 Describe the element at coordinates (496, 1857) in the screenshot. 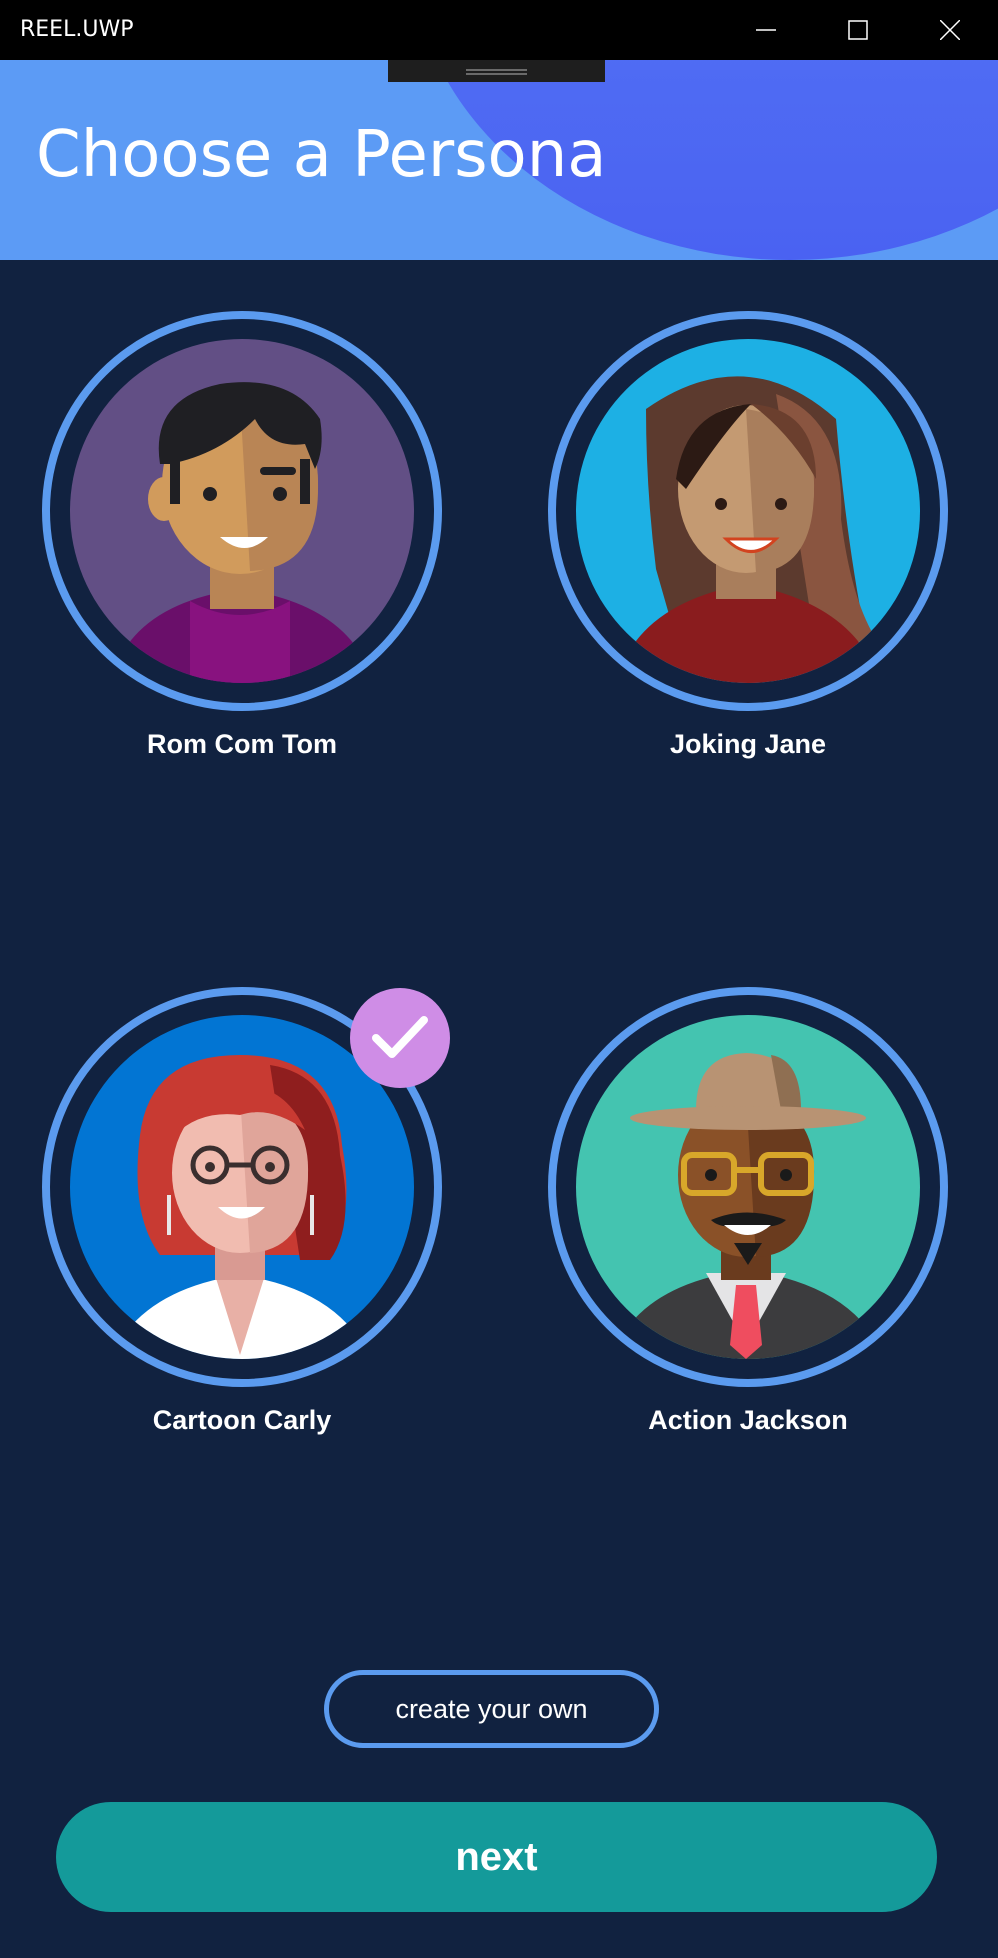

I see `next-button: next` at that location.